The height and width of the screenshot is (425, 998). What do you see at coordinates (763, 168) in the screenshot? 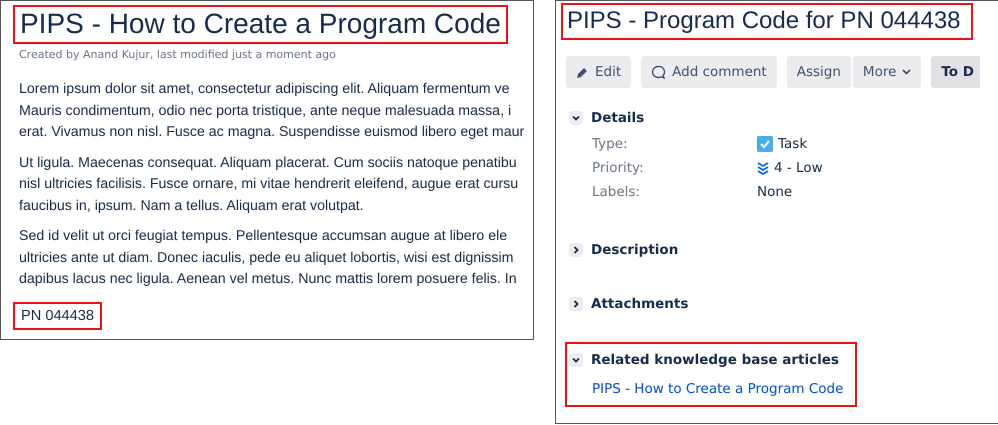
I see `priority-low-icon` at bounding box center [763, 168].